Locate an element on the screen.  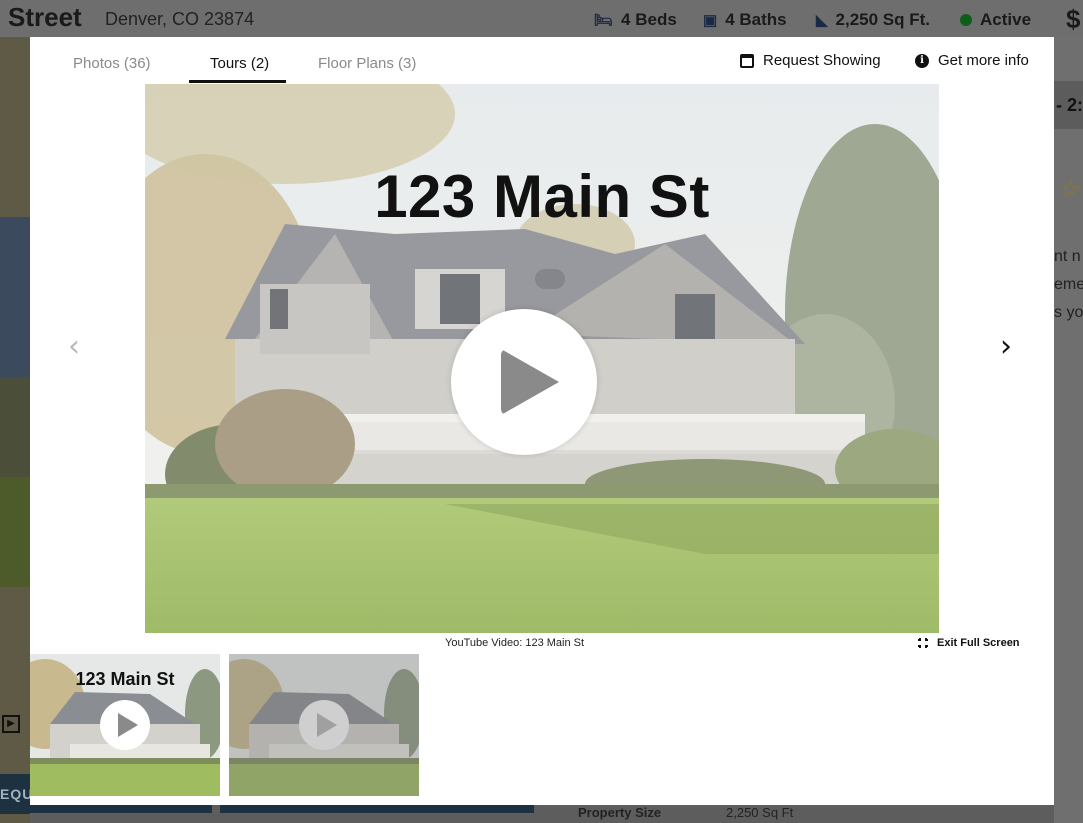
exit-fullscreen-icon is located at coordinates (923, 643).